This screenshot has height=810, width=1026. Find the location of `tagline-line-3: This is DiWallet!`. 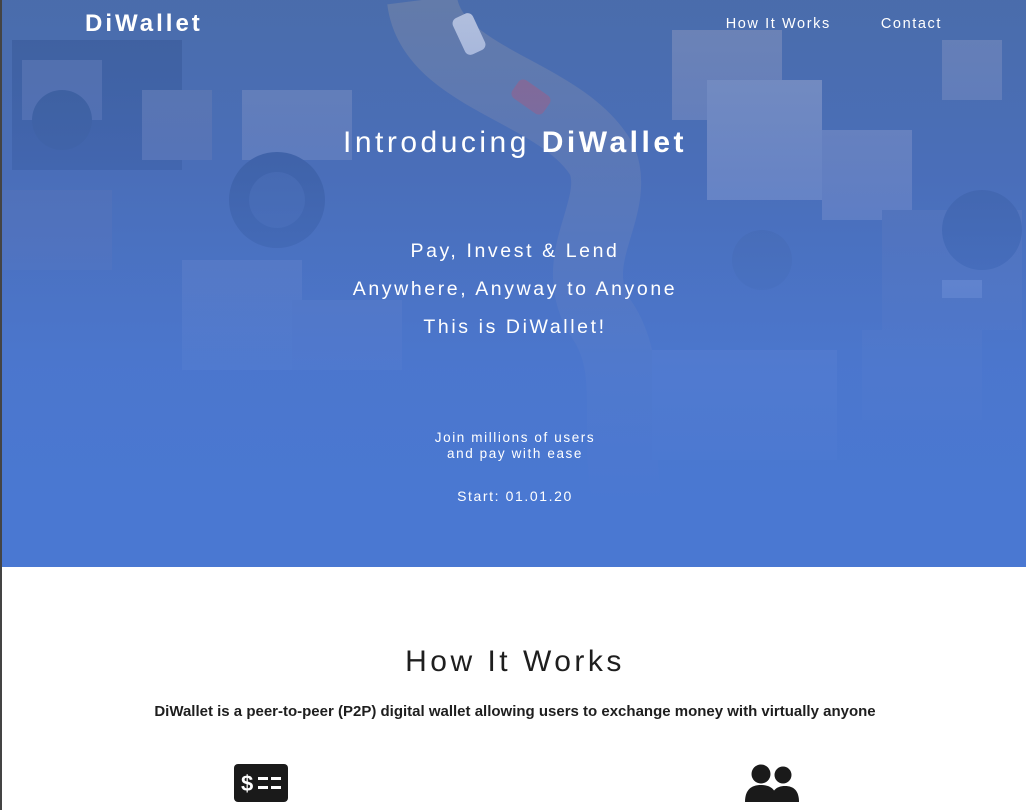

tagline-line-3: This is DiWallet! is located at coordinates (515, 327).